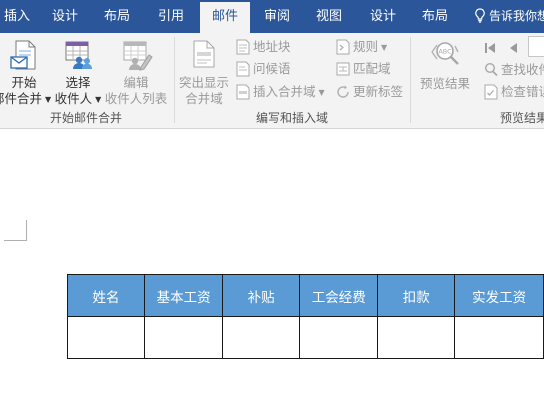 This screenshot has width=544, height=402. What do you see at coordinates (416, 295) in the screenshot?
I see `table-header-deduction: 扣款` at bounding box center [416, 295].